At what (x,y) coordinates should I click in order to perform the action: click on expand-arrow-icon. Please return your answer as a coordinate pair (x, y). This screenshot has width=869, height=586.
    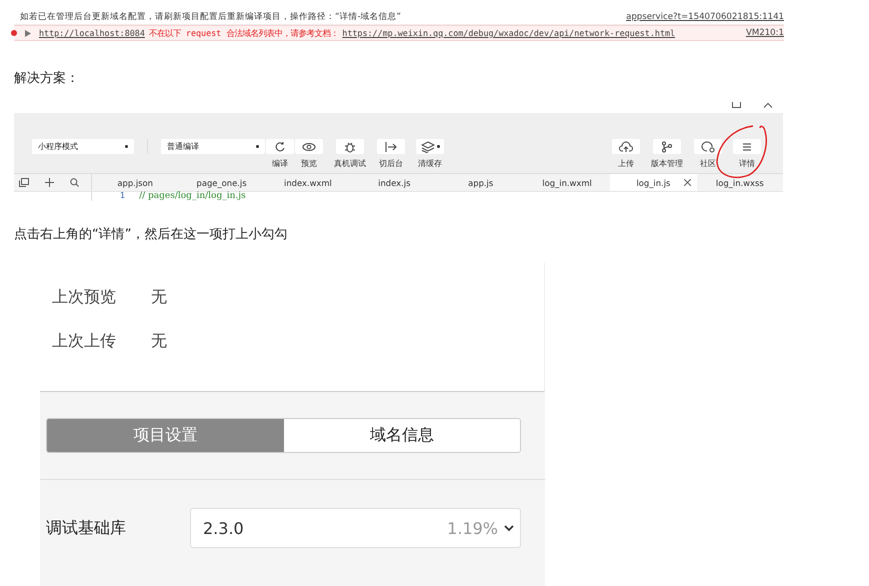
    Looking at the image, I should click on (28, 33).